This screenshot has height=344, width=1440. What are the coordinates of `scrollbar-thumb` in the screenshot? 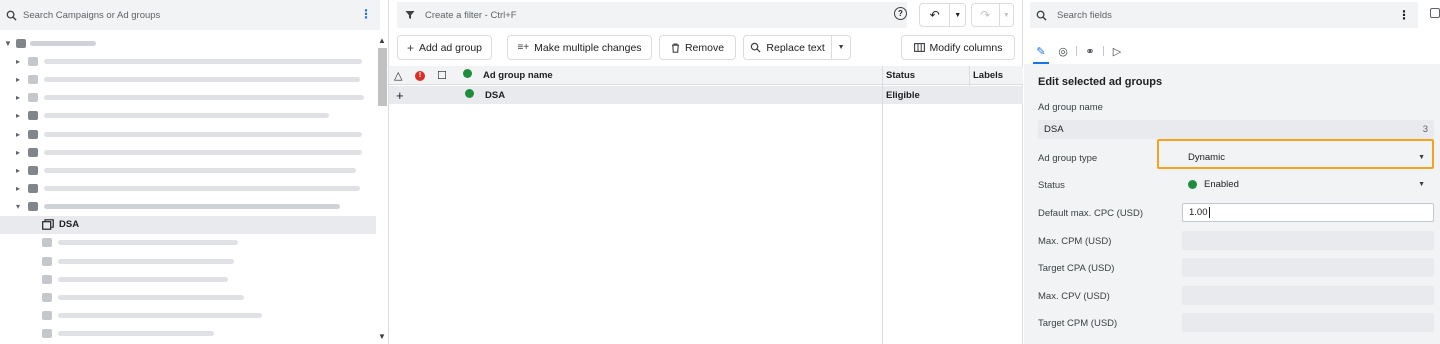 It's located at (382, 77).